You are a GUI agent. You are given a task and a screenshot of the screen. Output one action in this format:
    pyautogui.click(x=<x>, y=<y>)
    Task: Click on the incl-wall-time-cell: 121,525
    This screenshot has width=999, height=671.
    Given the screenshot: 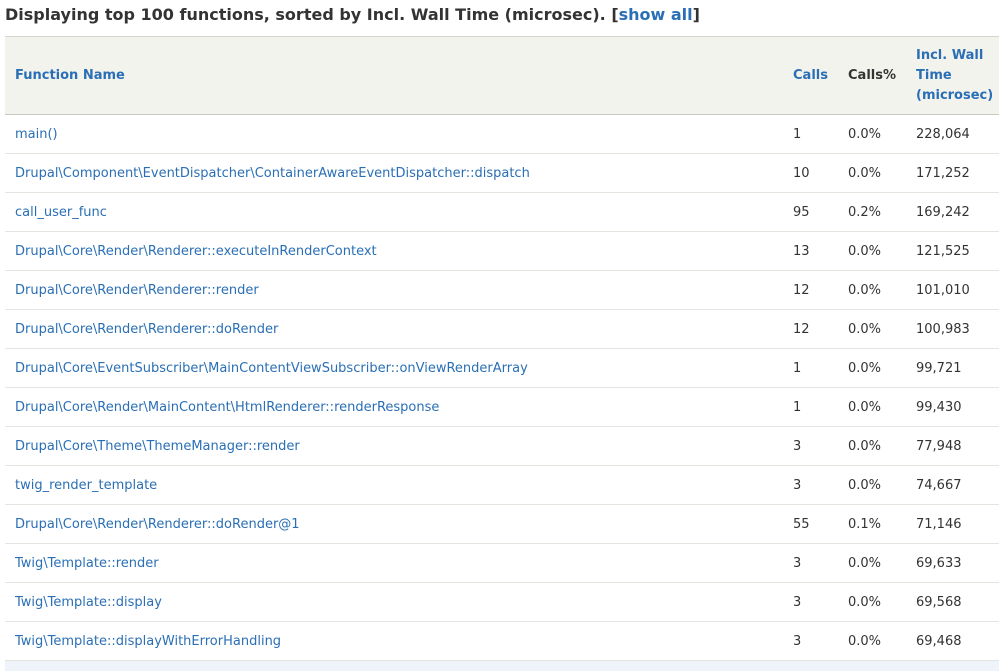 What is the action you would take?
    pyautogui.click(x=943, y=251)
    